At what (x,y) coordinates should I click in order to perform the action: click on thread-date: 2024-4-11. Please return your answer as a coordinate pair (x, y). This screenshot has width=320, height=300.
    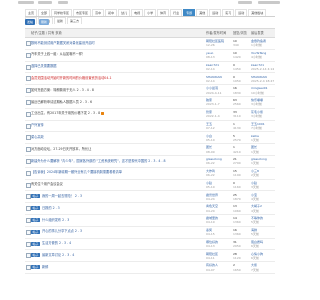
    Looking at the image, I should click on (214, 92).